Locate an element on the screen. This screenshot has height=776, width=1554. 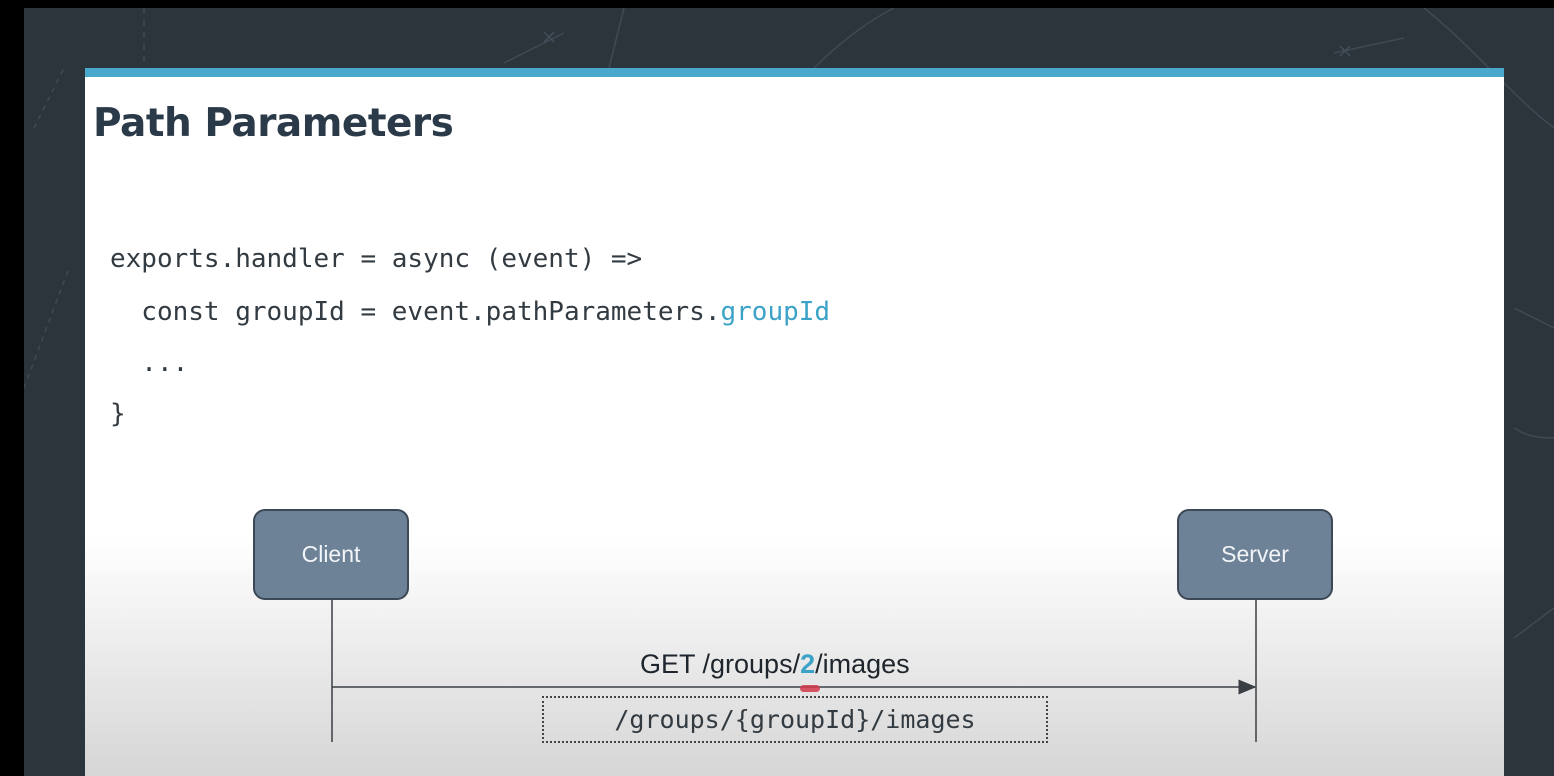
route-template: /groups/{groupId}/images is located at coordinates (795, 719).